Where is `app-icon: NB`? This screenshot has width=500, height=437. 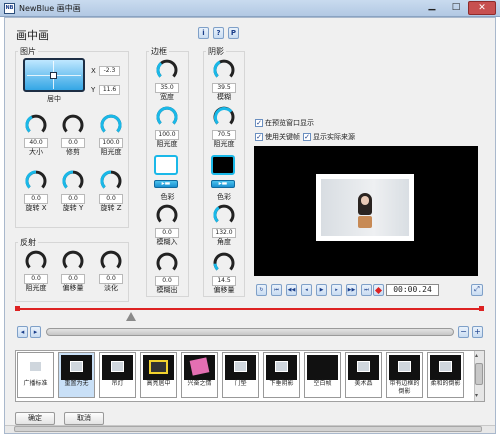 app-icon: NB is located at coordinates (9, 8).